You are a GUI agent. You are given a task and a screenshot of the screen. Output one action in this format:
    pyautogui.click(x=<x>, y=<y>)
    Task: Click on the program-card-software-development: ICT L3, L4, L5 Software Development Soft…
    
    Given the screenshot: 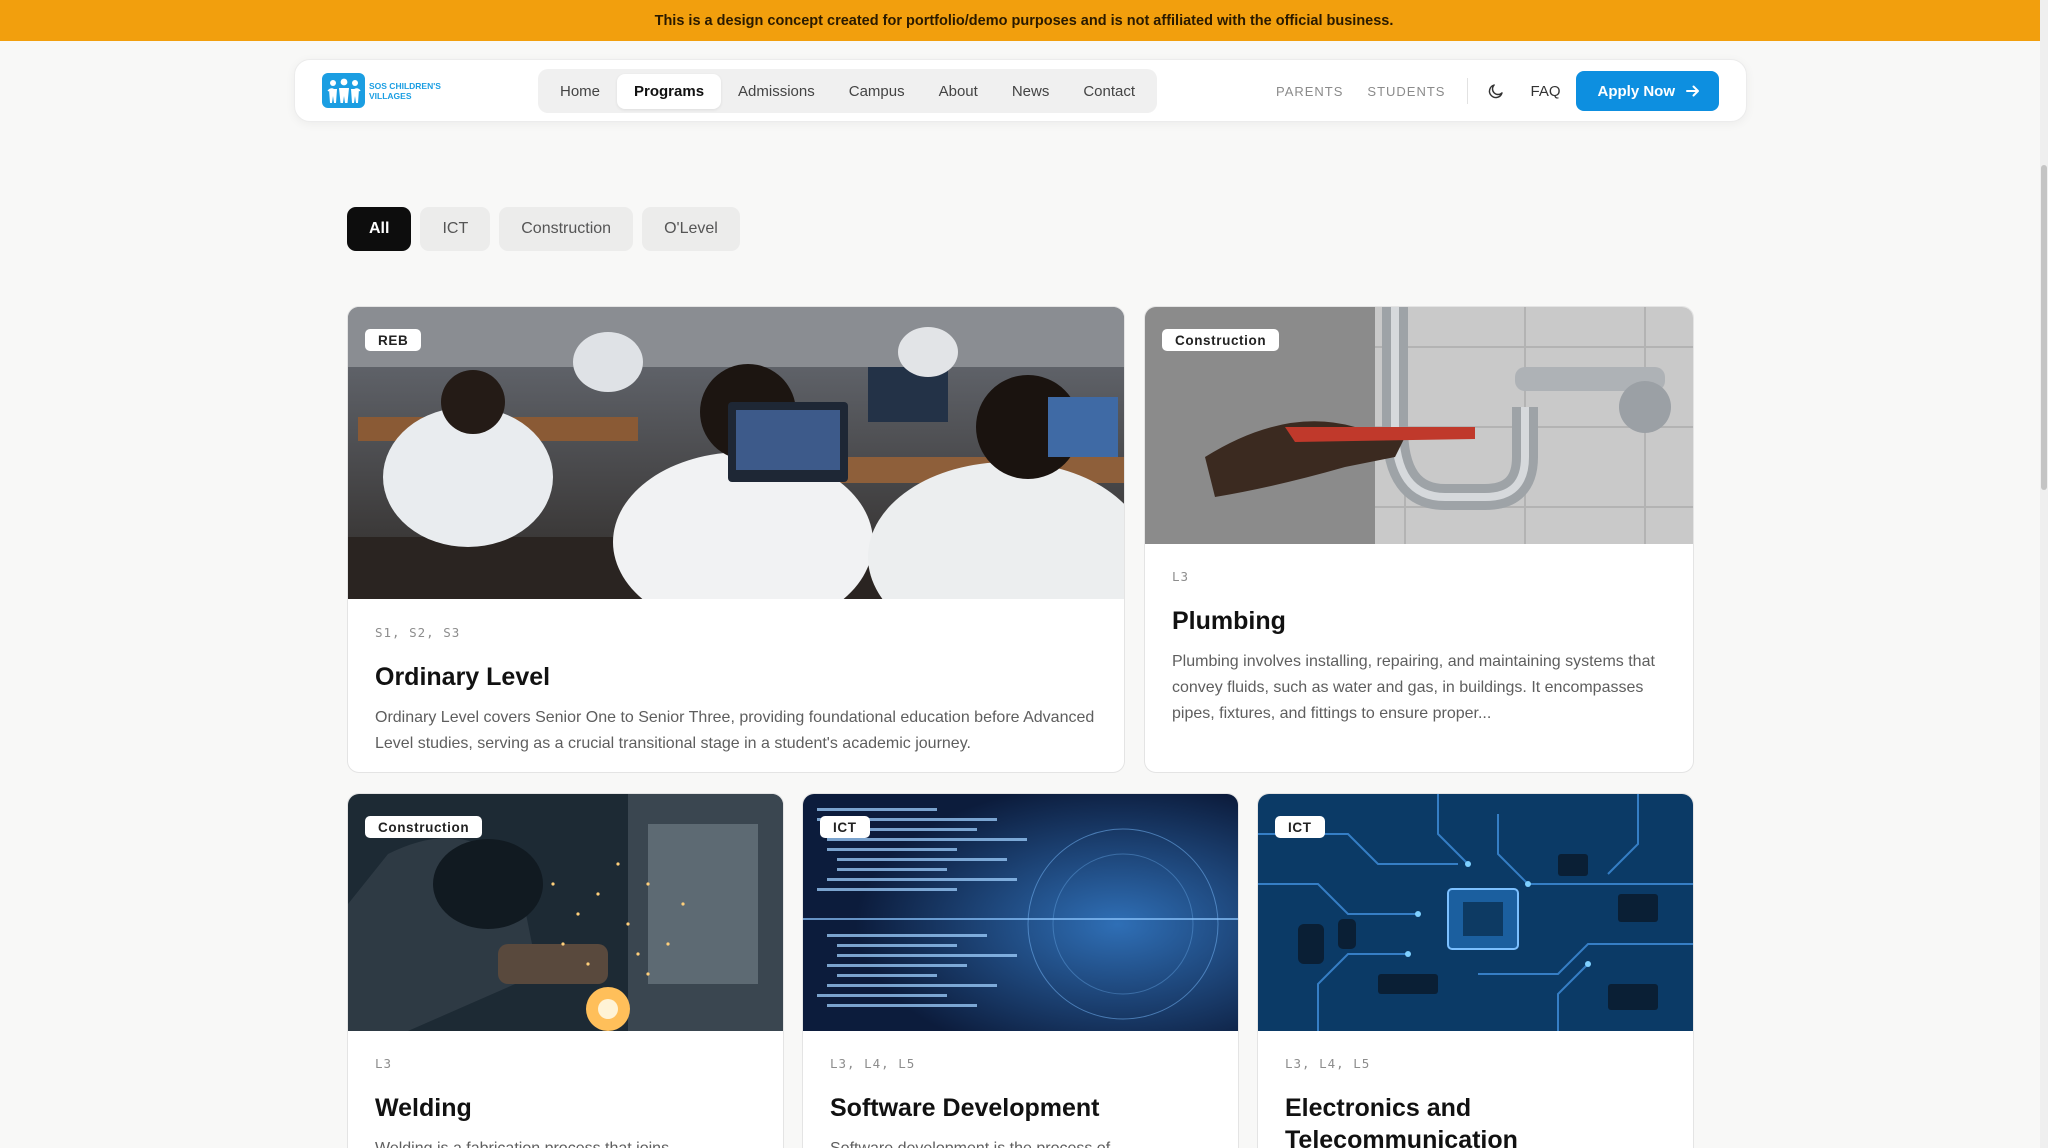 What is the action you would take?
    pyautogui.click(x=1020, y=970)
    